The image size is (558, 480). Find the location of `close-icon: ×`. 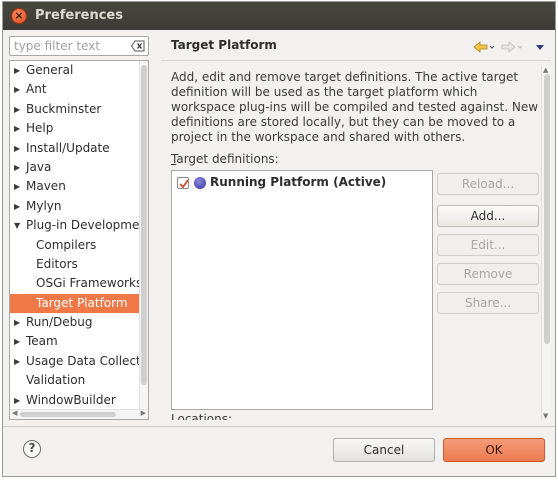

close-icon: × is located at coordinates (19, 16).